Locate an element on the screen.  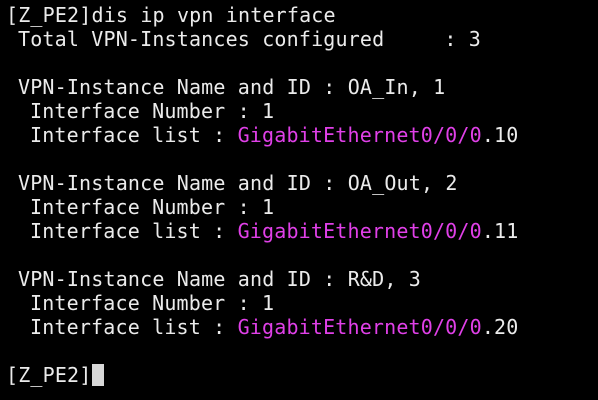
interface-list-line: Interface list : GigabitEthernet0/0/0.11 is located at coordinates (302, 231).